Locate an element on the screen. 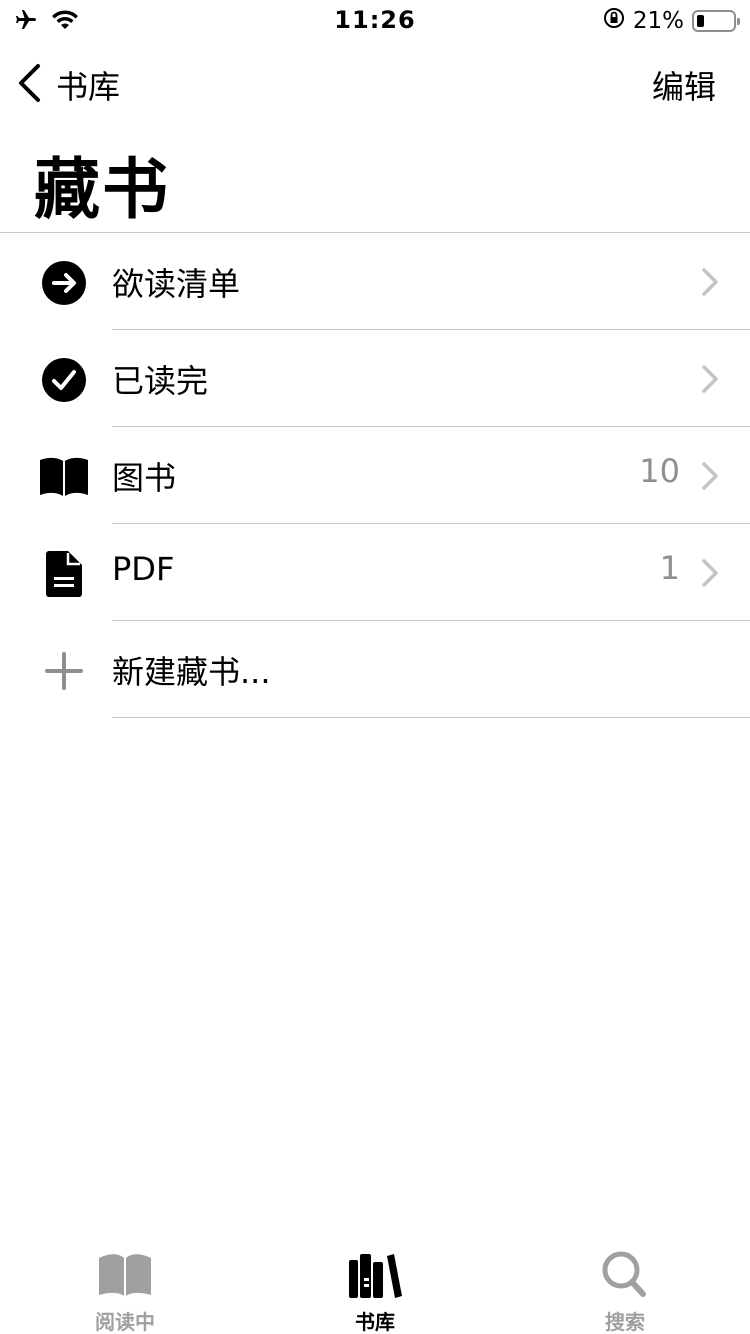 The image size is (750, 1334). tab-label: 阅读中 is located at coordinates (125, 1322).